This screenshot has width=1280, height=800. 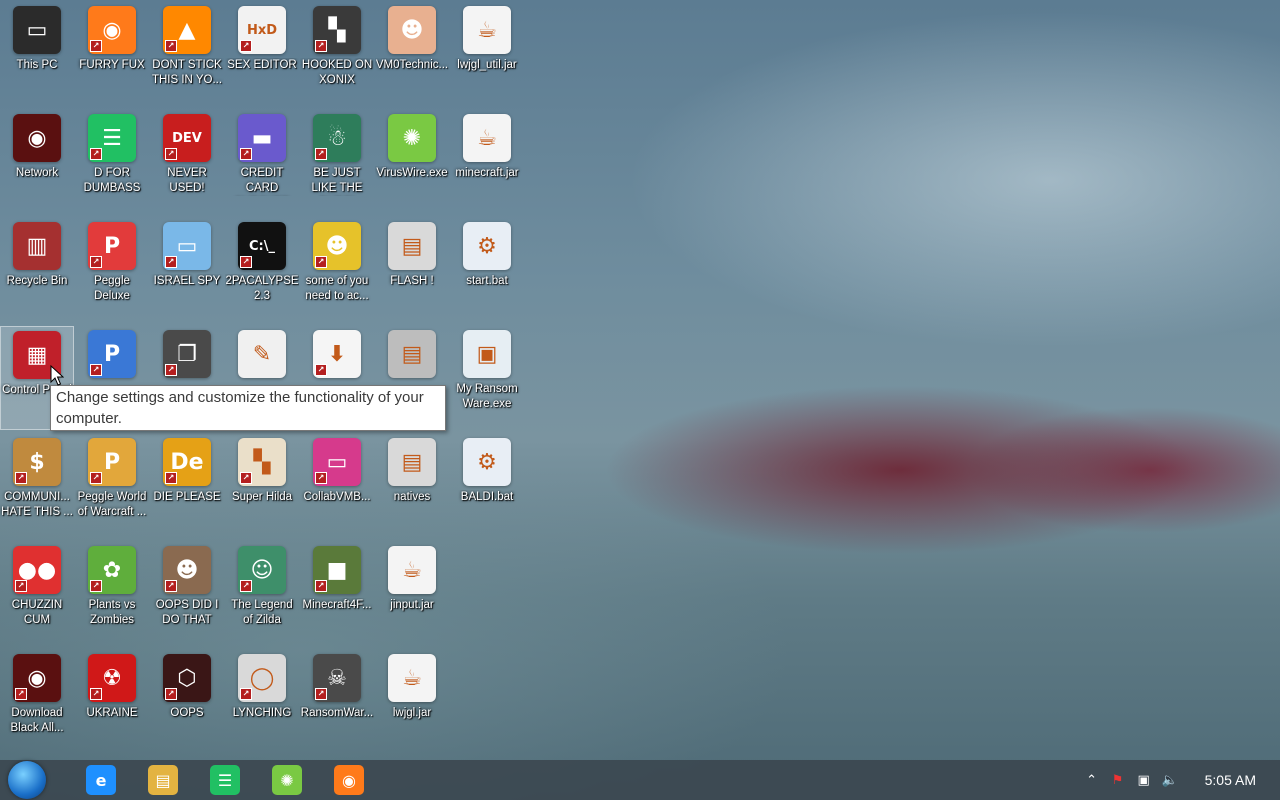 What do you see at coordinates (112, 594) in the screenshot?
I see `desktop-shortcut: ✿ ↗ Plants vs Zombies` at bounding box center [112, 594].